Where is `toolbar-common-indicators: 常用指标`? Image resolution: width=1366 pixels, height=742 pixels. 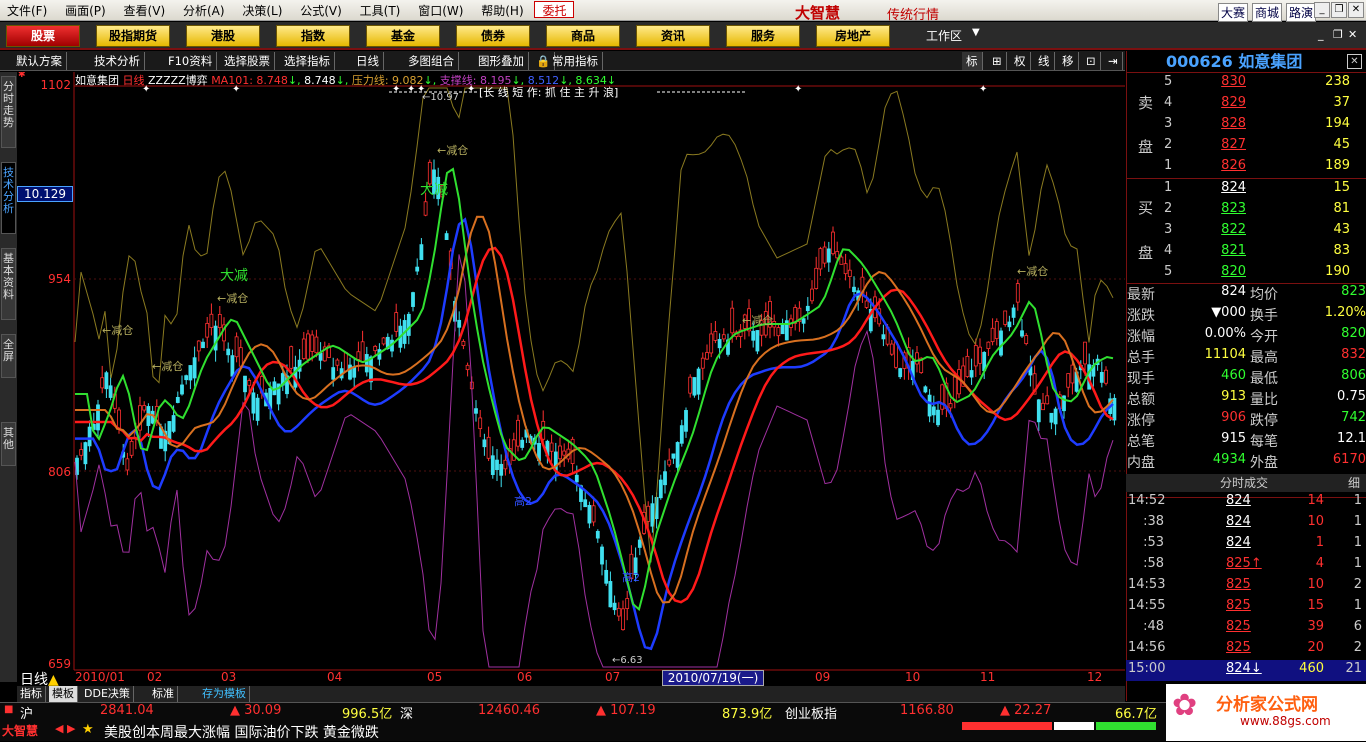 toolbar-common-indicators: 常用指标 is located at coordinates (575, 61).